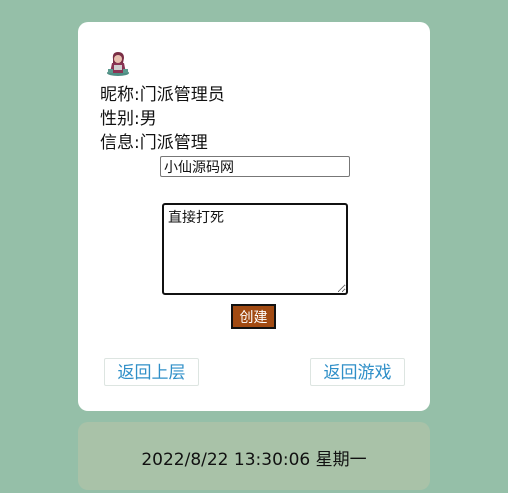 This screenshot has height=493, width=508. What do you see at coordinates (151, 372) in the screenshot?
I see `back-up-link: 返回上层` at bounding box center [151, 372].